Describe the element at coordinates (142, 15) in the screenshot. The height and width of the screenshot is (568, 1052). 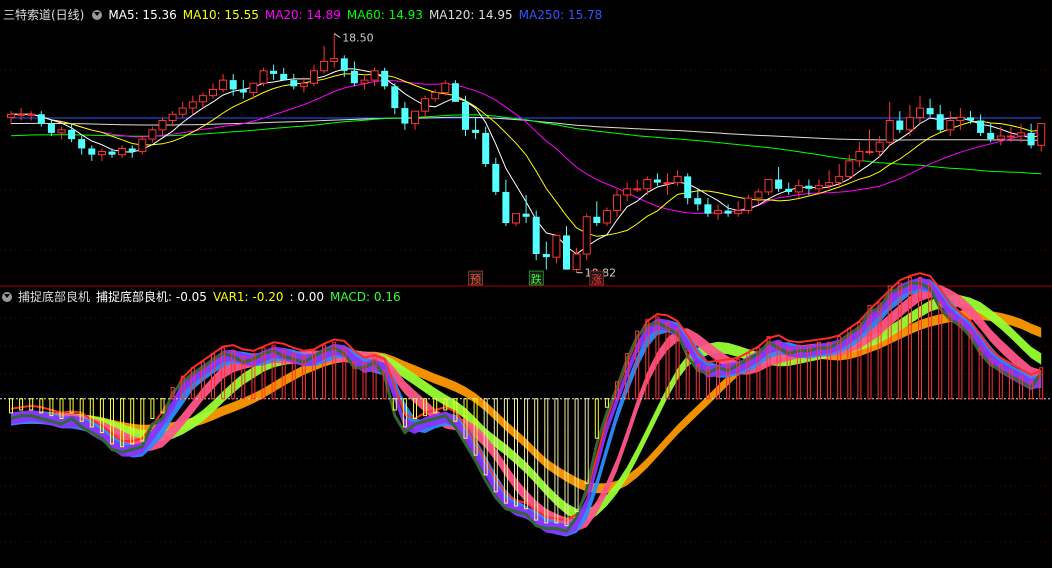
I see `ma5-label: MA5: 15.36` at that location.